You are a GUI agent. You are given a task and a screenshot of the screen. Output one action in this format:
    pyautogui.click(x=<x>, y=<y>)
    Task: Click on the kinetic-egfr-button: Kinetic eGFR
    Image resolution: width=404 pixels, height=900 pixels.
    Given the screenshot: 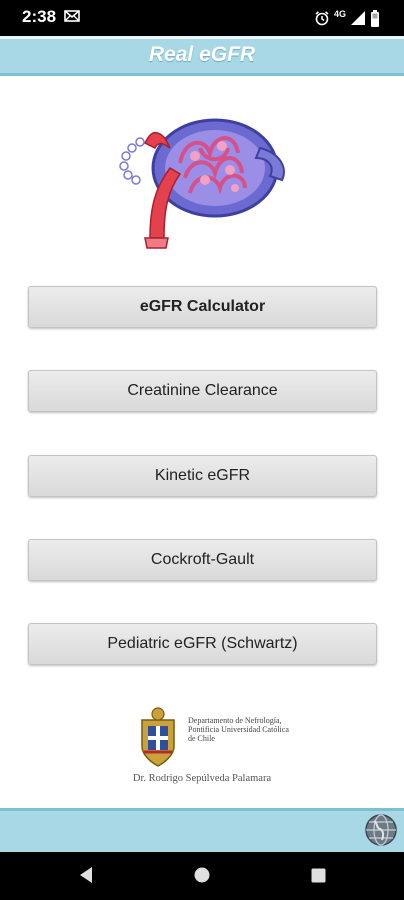 What is the action you would take?
    pyautogui.click(x=202, y=476)
    